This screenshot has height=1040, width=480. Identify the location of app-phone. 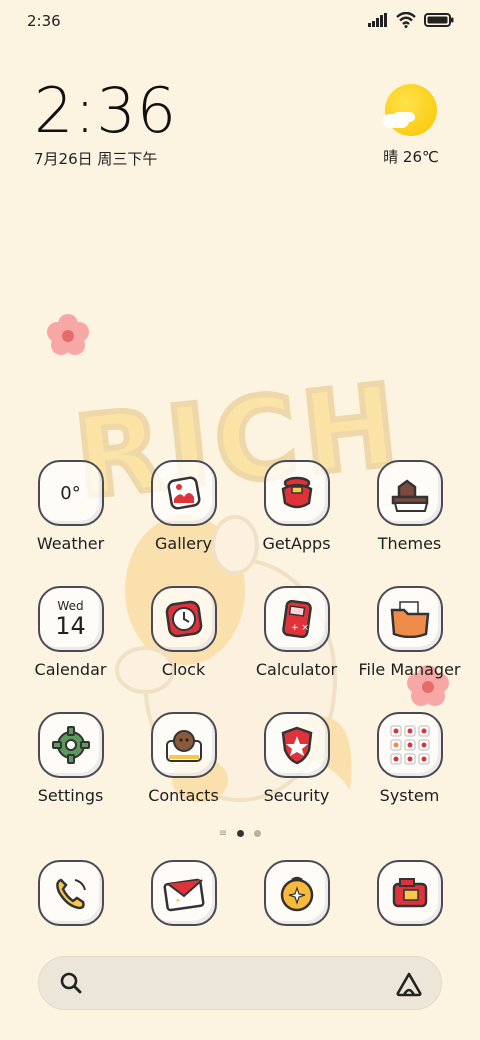
(70, 895).